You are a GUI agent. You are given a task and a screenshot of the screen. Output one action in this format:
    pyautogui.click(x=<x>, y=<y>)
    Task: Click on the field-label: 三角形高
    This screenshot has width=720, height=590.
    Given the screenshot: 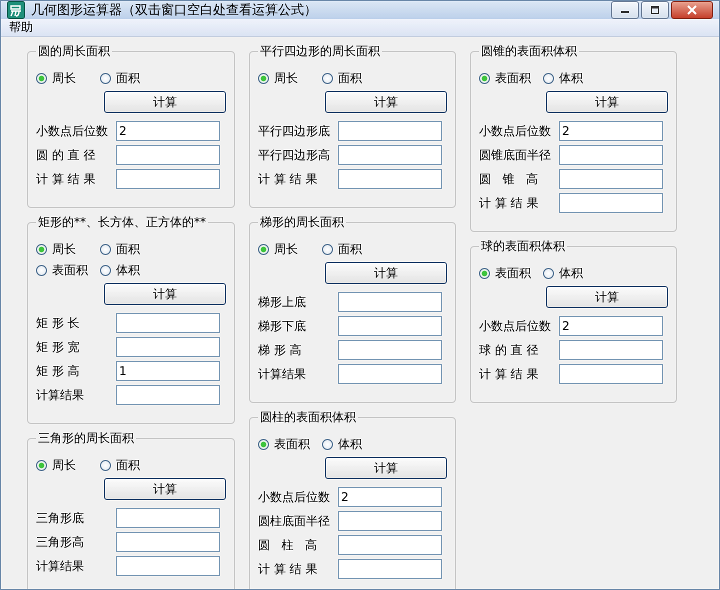 What is the action you would take?
    pyautogui.click(x=60, y=542)
    